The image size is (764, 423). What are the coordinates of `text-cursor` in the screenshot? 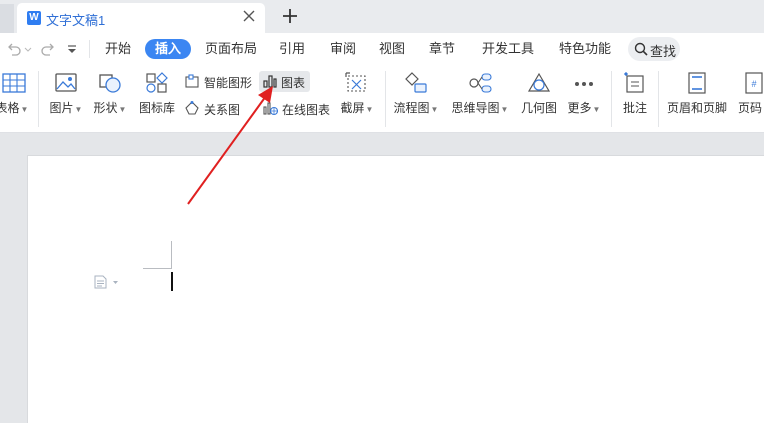 It's located at (172, 281).